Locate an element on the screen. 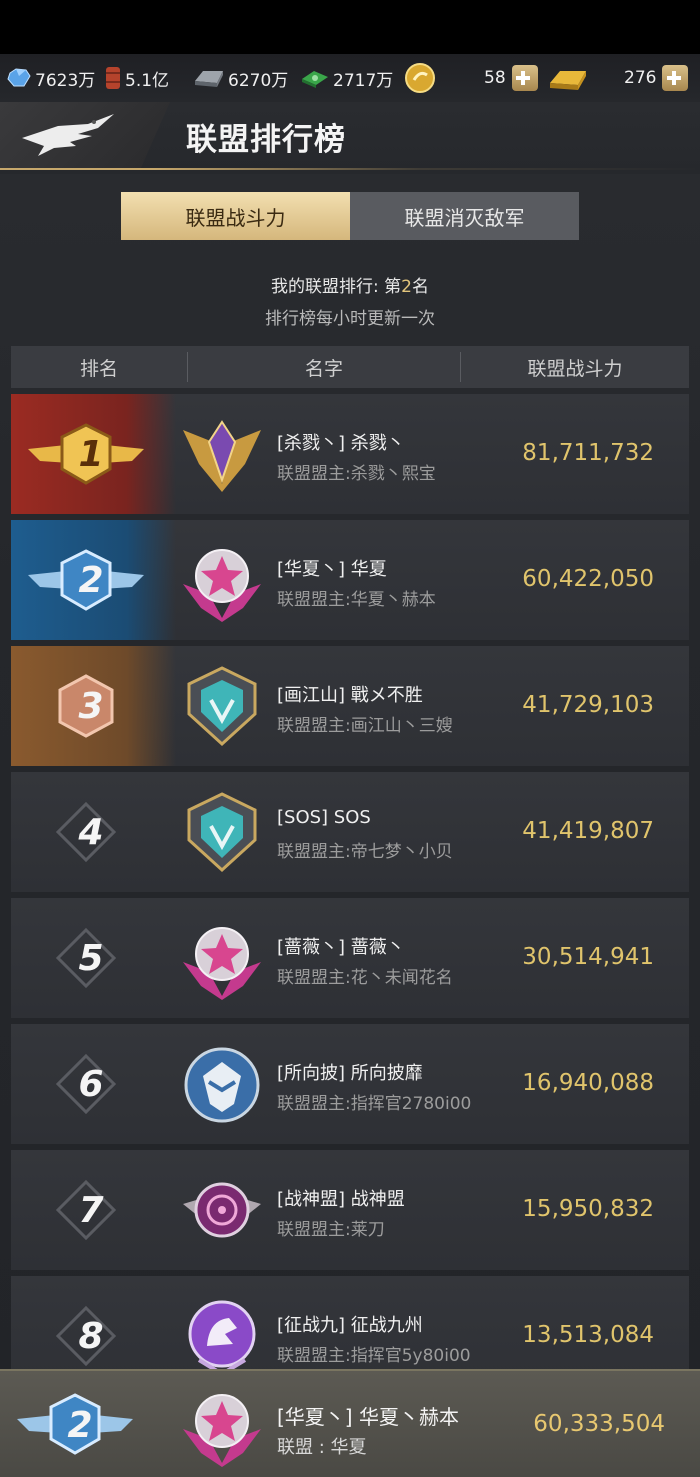 The height and width of the screenshot is (1477, 700). cash-amount: 2717万 is located at coordinates (363, 80).